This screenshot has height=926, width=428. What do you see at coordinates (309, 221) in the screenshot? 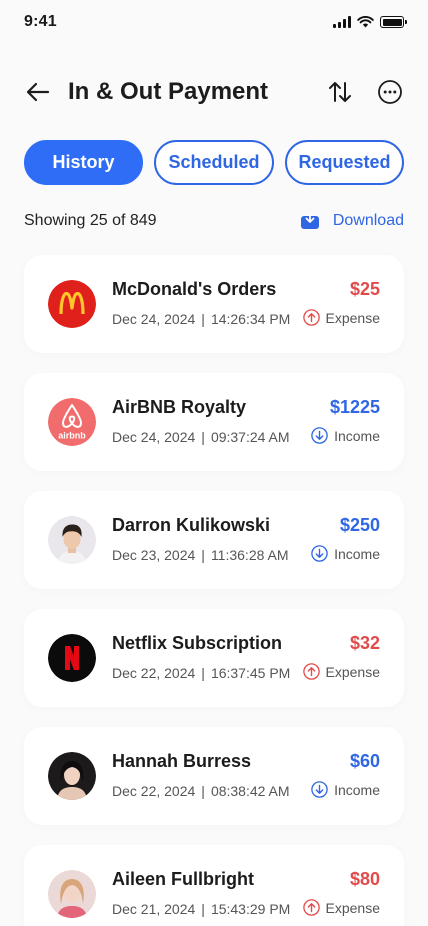
I see `download-icon` at bounding box center [309, 221].